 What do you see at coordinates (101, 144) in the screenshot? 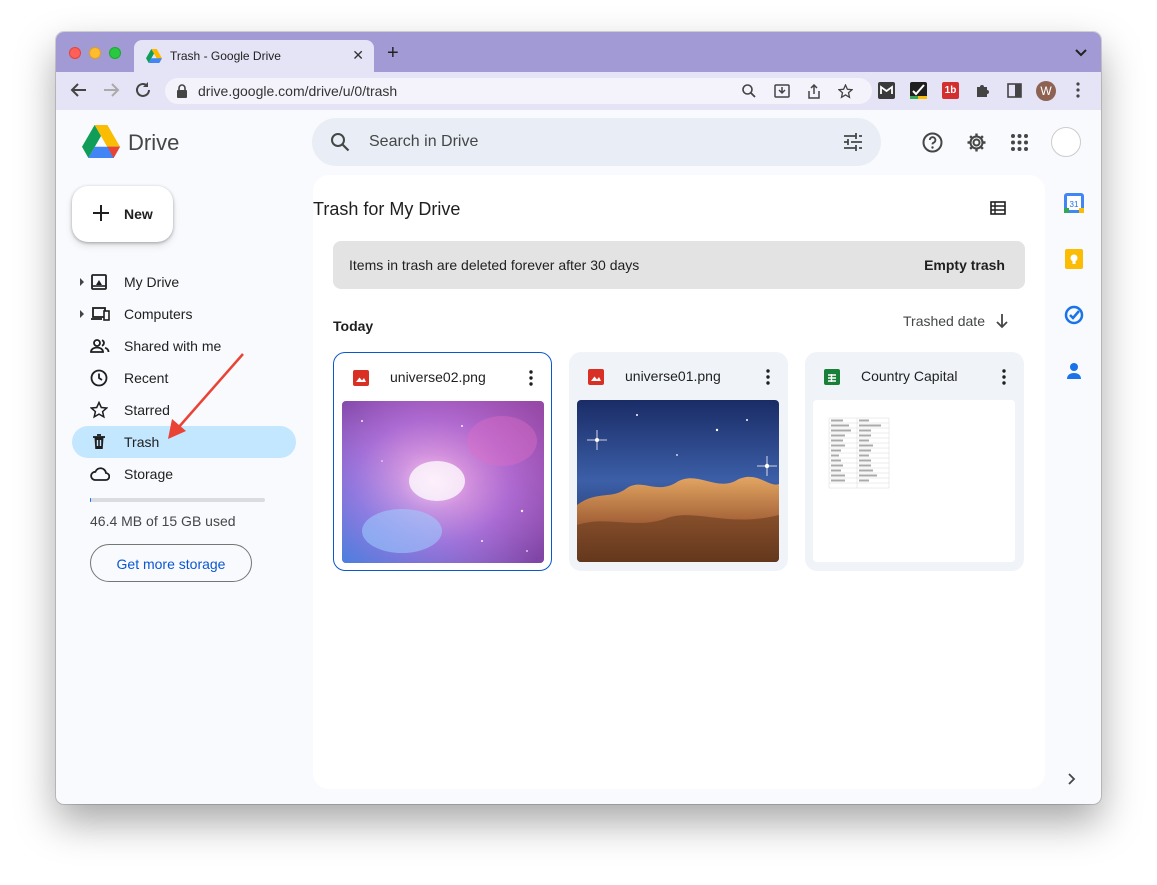
I see `drive-logo-icon` at bounding box center [101, 144].